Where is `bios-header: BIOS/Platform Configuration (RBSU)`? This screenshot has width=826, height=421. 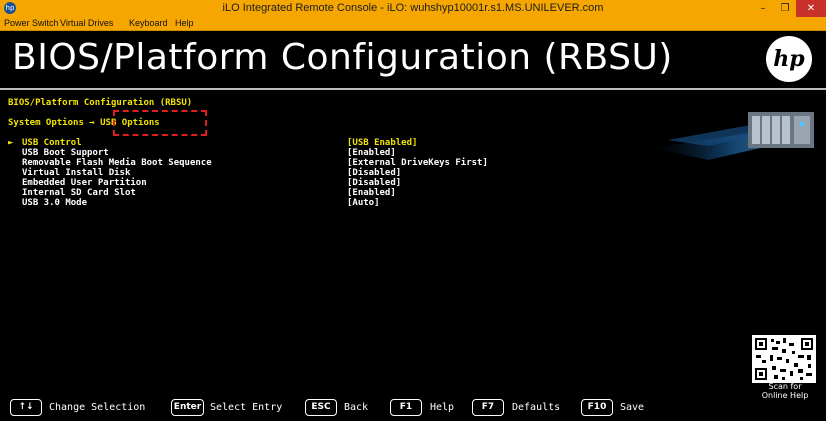 bios-header: BIOS/Platform Configuration (RBSU) is located at coordinates (413, 59).